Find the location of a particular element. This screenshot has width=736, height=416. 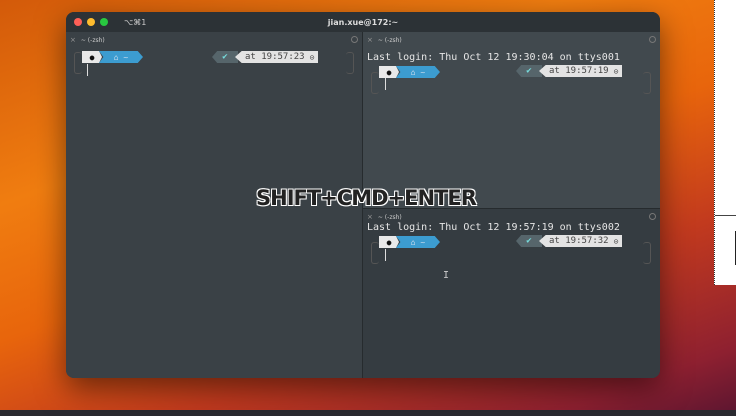

prompt-time: at 19:57:19 is located at coordinates (579, 71).